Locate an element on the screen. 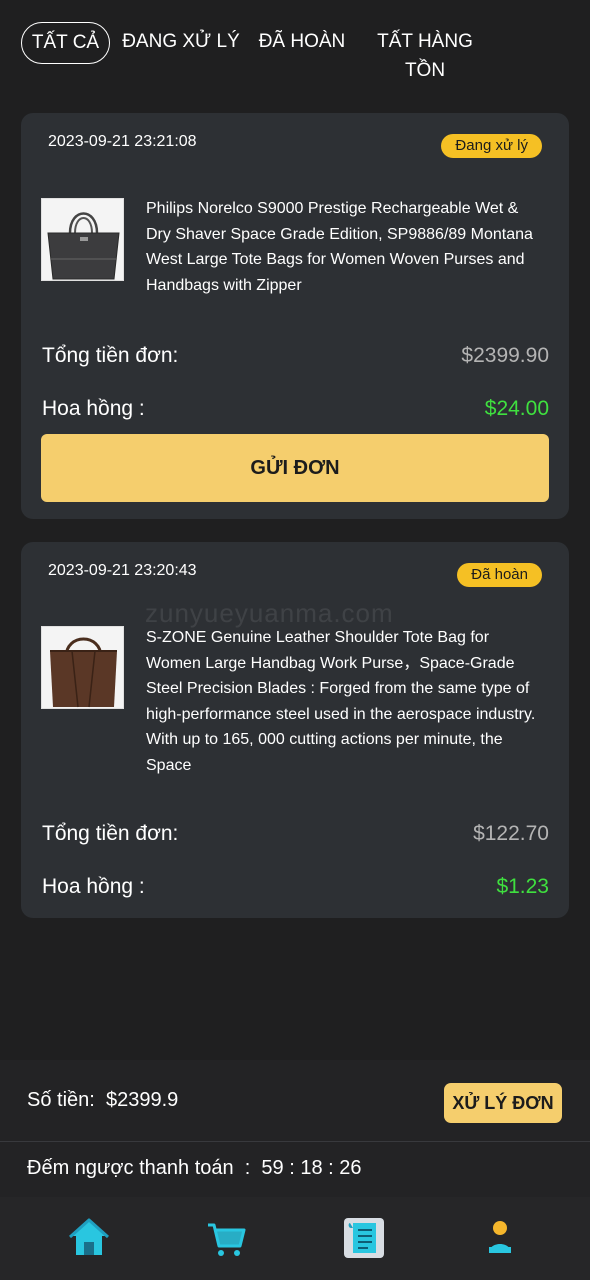  amount-label: Số tiền: is located at coordinates (61, 1100).